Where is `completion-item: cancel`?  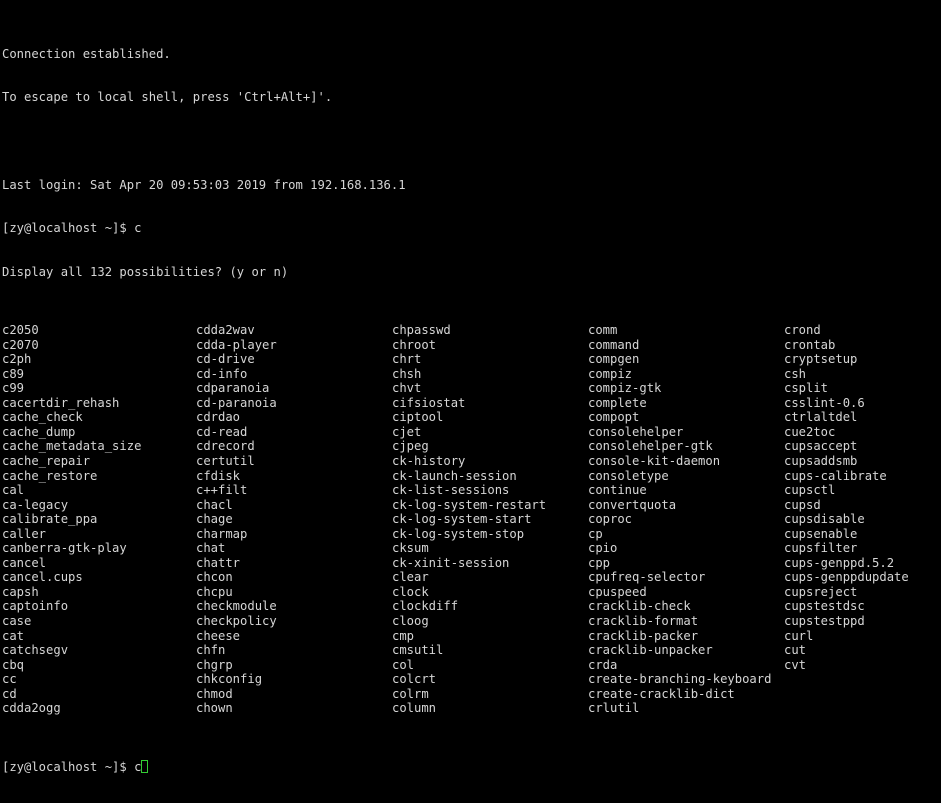
completion-item: cancel is located at coordinates (24, 562).